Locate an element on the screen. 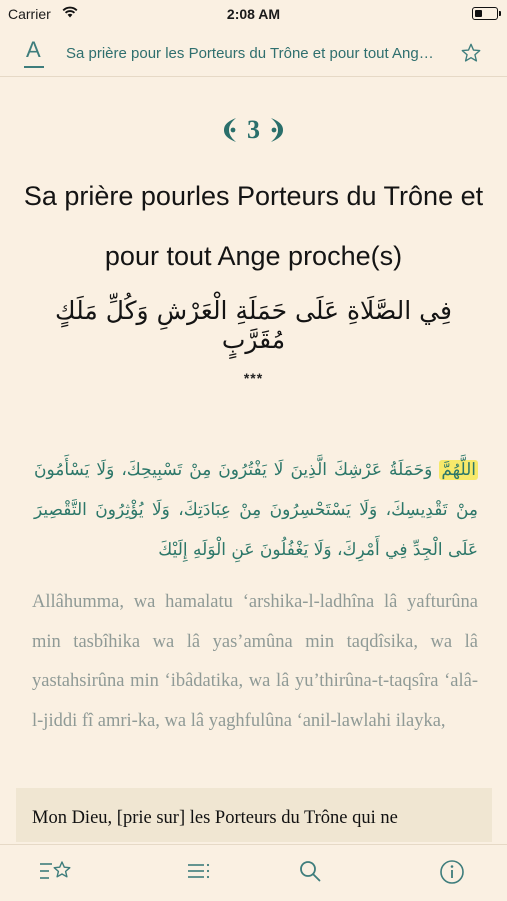 Image resolution: width=507 pixels, height=901 pixels. bottom-toolbar is located at coordinates (253, 872).